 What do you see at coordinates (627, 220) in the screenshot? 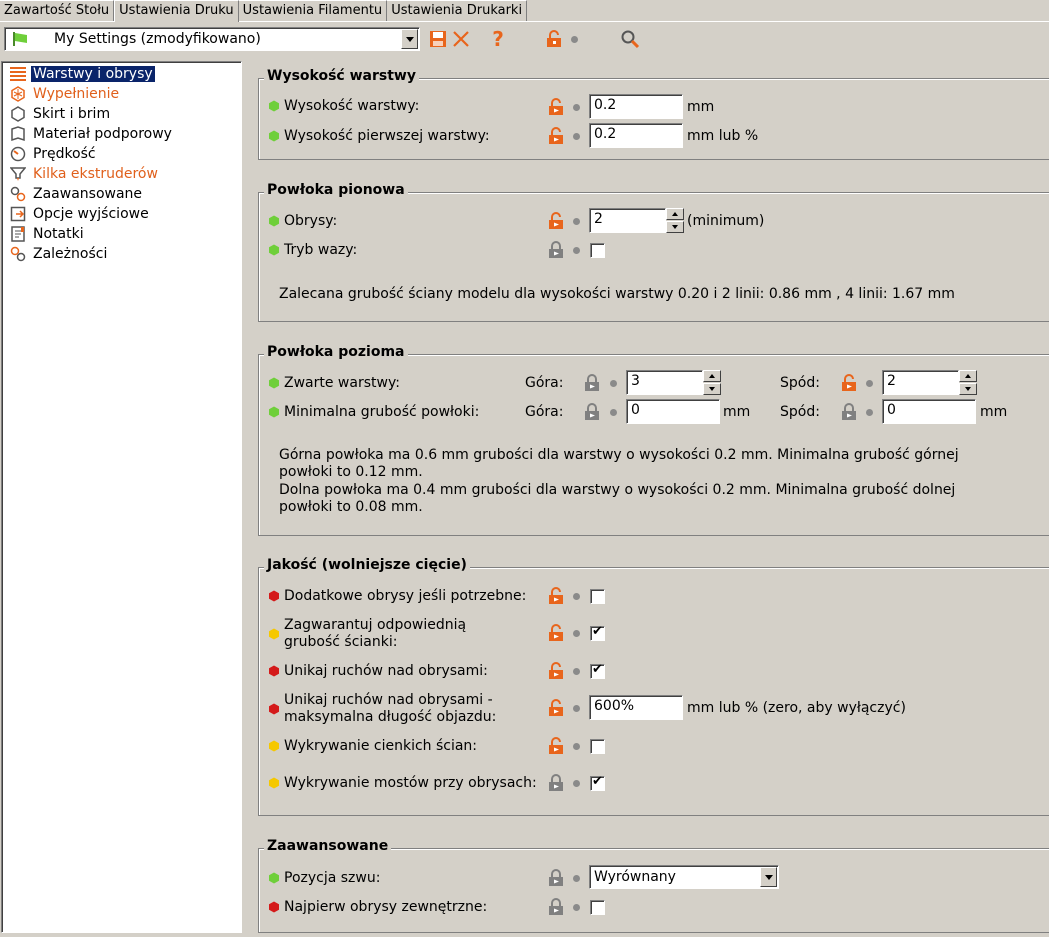
I see `perimeters-input: 2` at bounding box center [627, 220].